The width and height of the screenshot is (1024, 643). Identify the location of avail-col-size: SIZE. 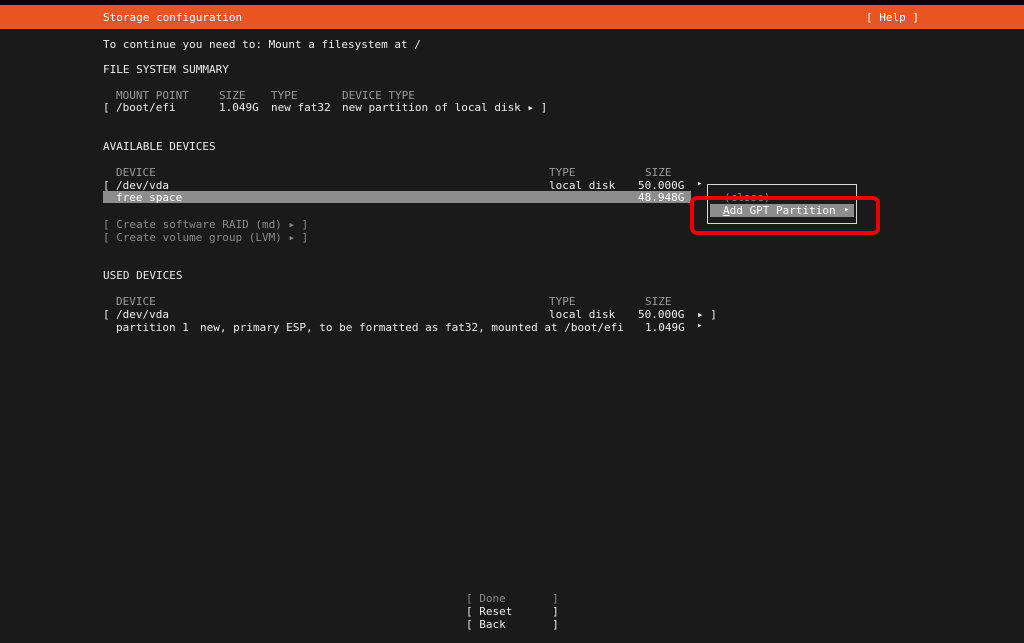
(658, 172).